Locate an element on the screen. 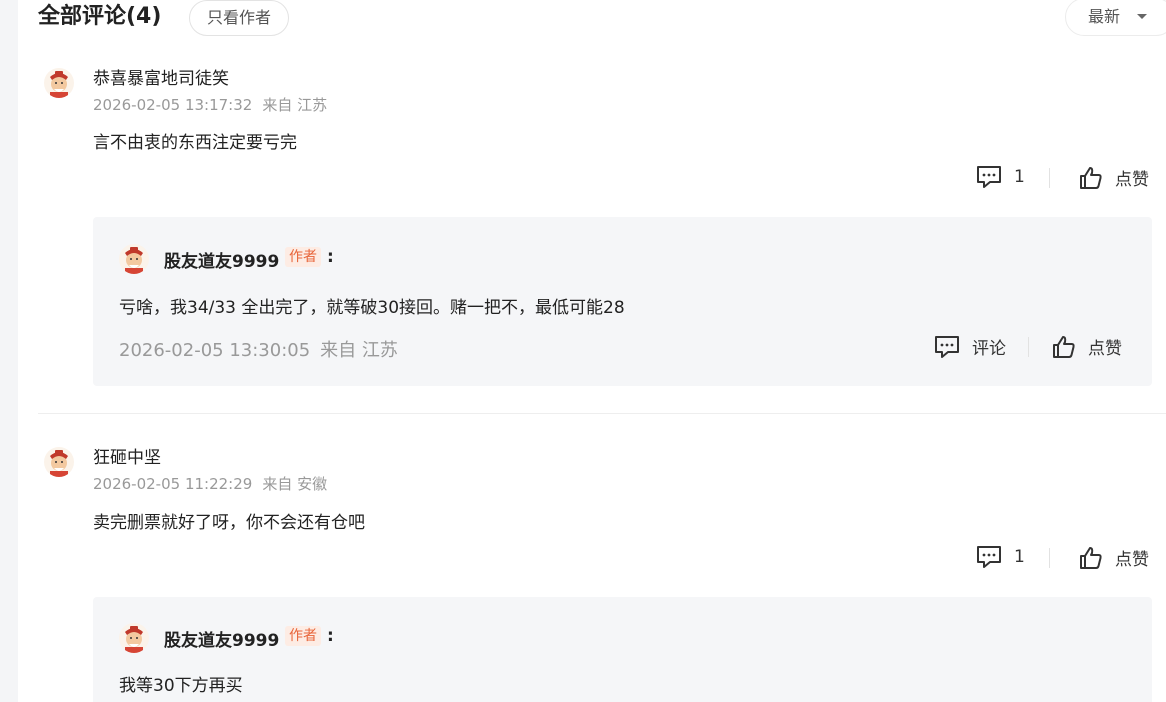  comment-meta: 2026-02-05 13:17:32 来自 江苏 is located at coordinates (210, 104).